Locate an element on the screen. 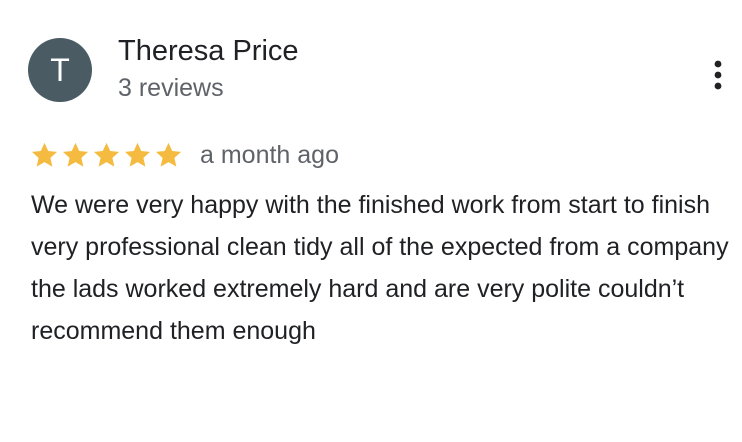 This screenshot has height=442, width=742. review-date: a month ago is located at coordinates (269, 155).